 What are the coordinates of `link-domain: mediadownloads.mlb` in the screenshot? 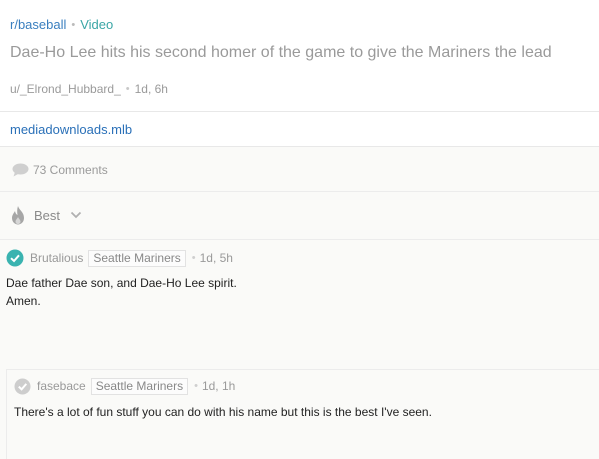 It's located at (71, 129).